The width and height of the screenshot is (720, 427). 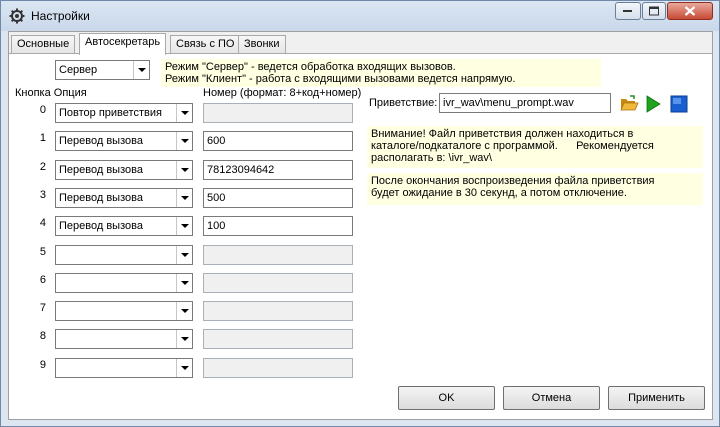 I want to click on row-number-input: 500, so click(x=278, y=198).